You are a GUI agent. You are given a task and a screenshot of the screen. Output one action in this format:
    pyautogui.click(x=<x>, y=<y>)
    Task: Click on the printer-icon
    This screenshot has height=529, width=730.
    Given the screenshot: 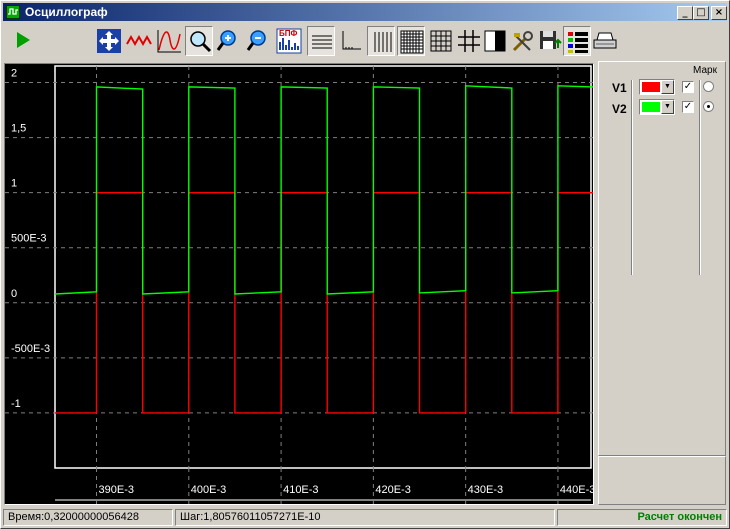 What is the action you would take?
    pyautogui.click(x=605, y=40)
    